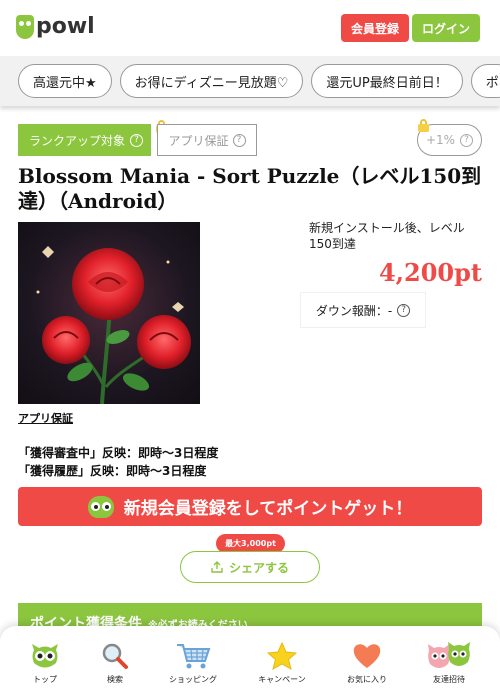 The image size is (500, 700). Describe the element at coordinates (118, 462) in the screenshot. I see `reflect-info: 「獲得審査中」反映：即時～3日程度 「獲得履歴」反映：即時～3日程度` at that location.